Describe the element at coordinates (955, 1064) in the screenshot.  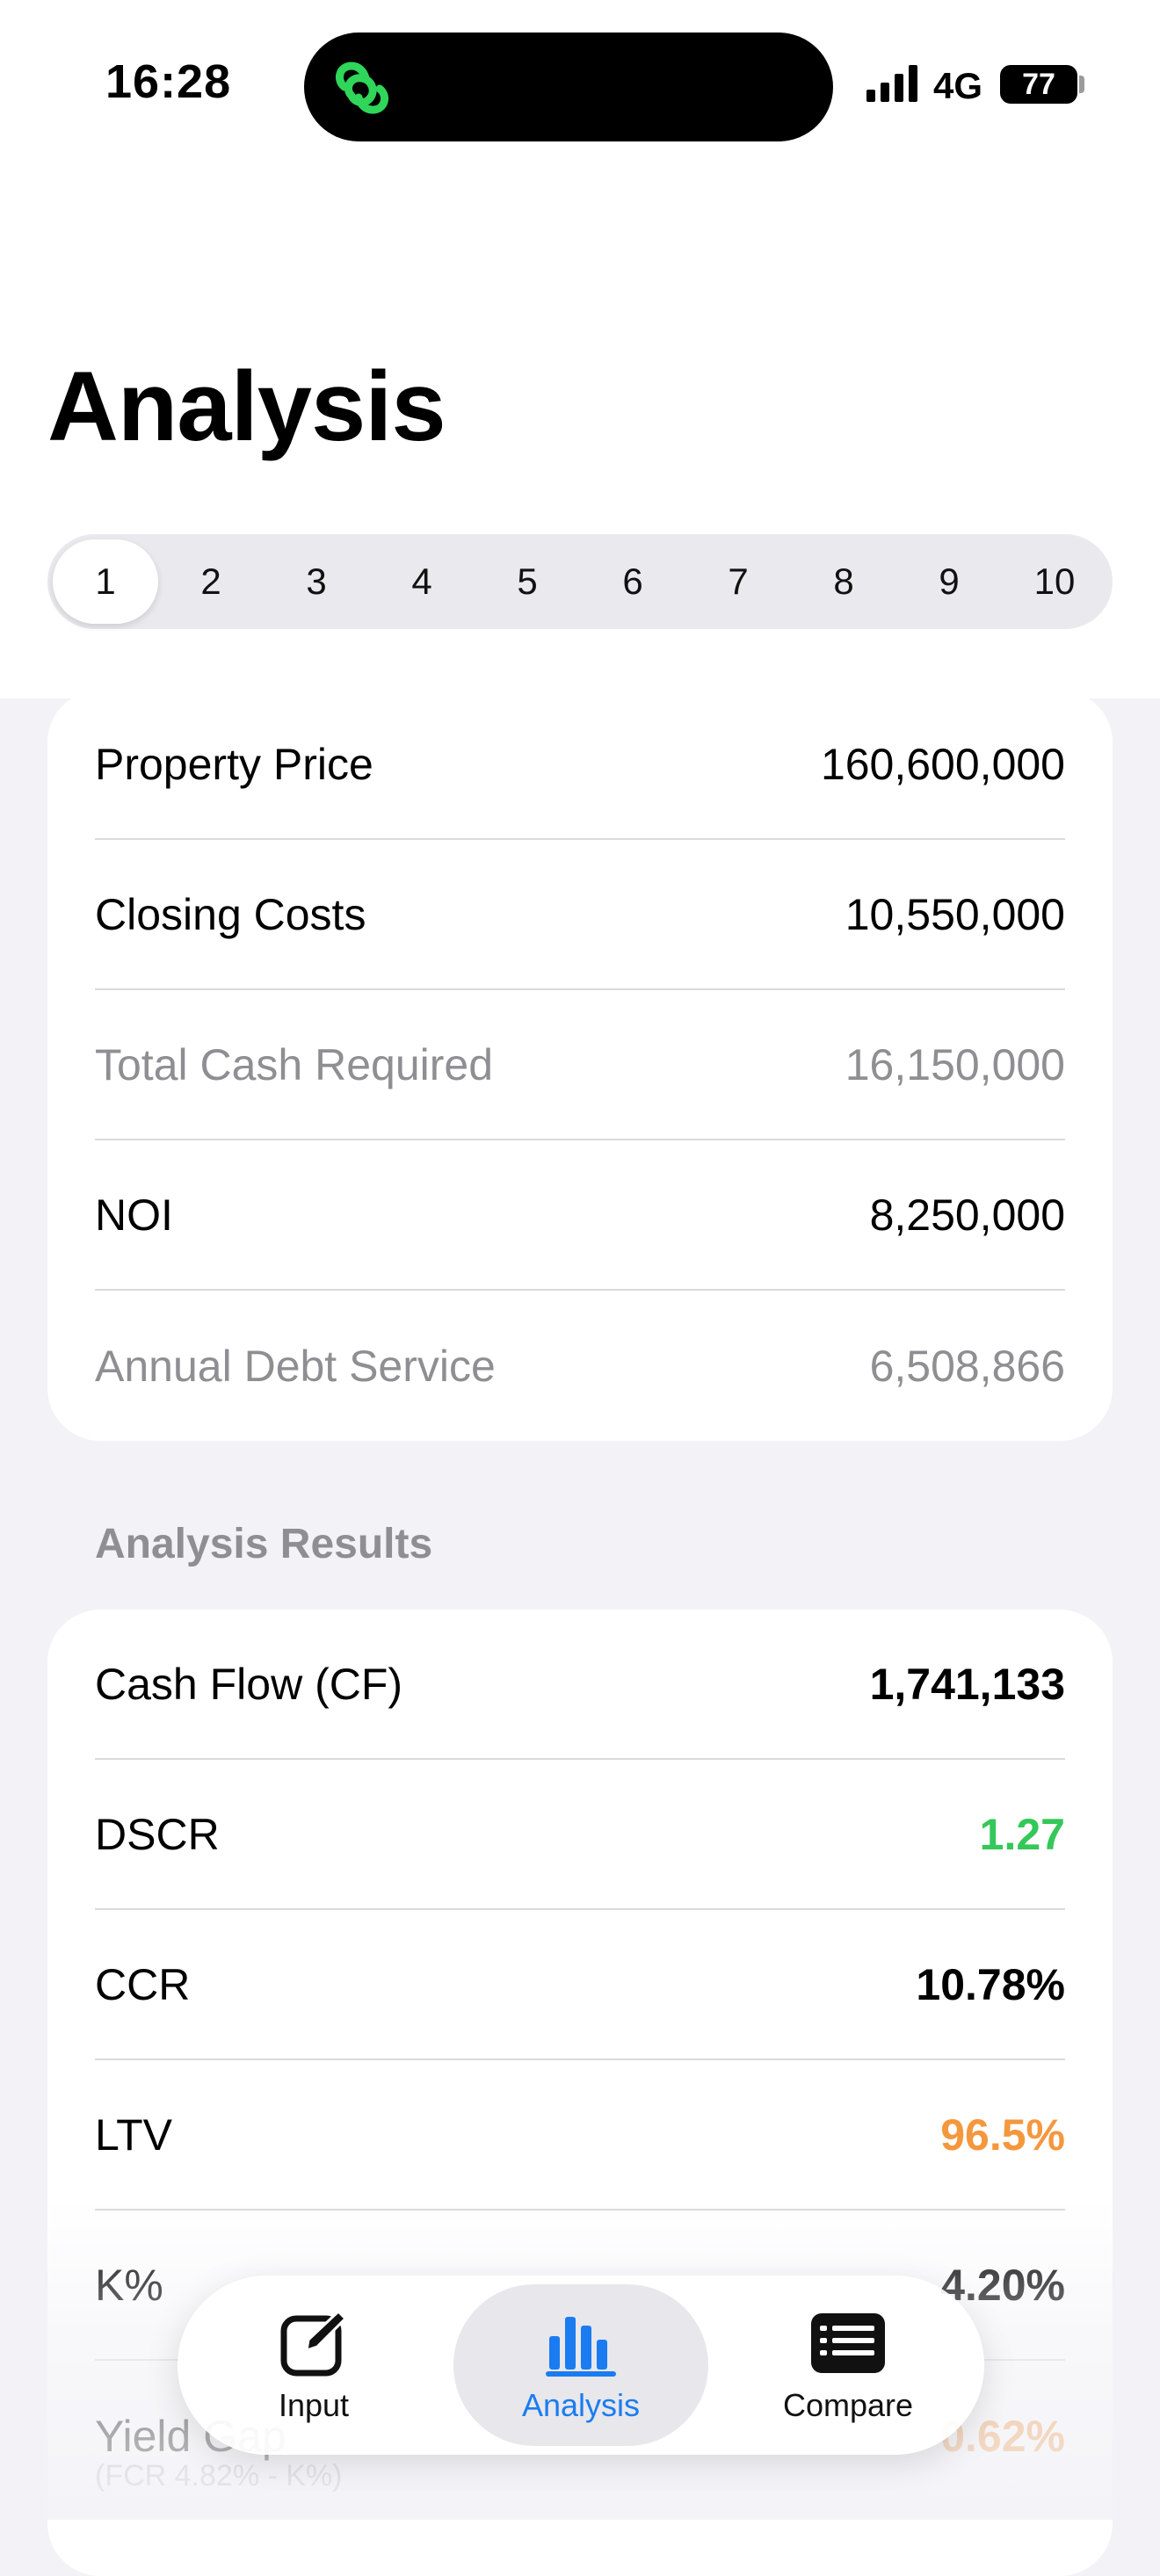
I see `row-value: 16,150,000` at that location.